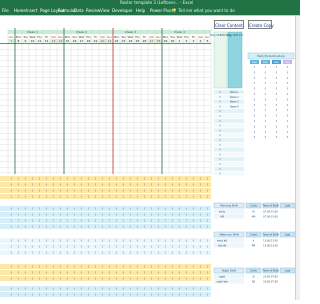  I want to click on date-cell: 18, so click(89, 41).